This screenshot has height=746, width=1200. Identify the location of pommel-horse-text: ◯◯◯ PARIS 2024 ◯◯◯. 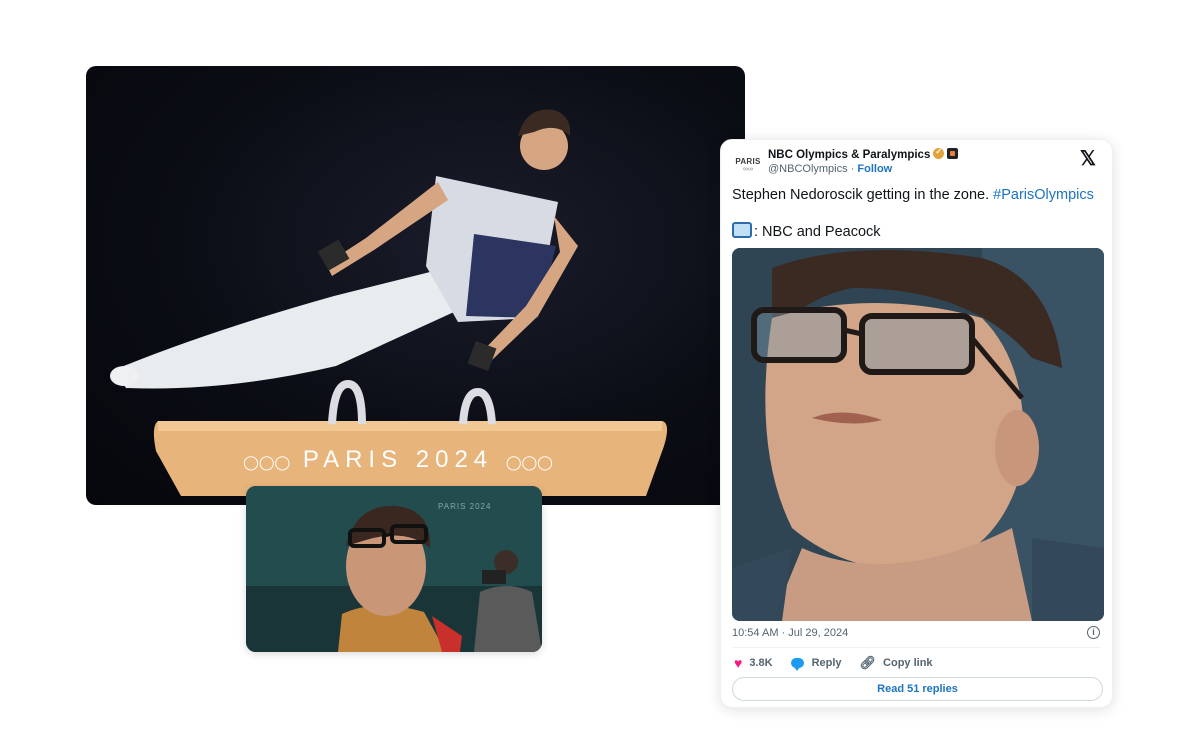
(398, 460).